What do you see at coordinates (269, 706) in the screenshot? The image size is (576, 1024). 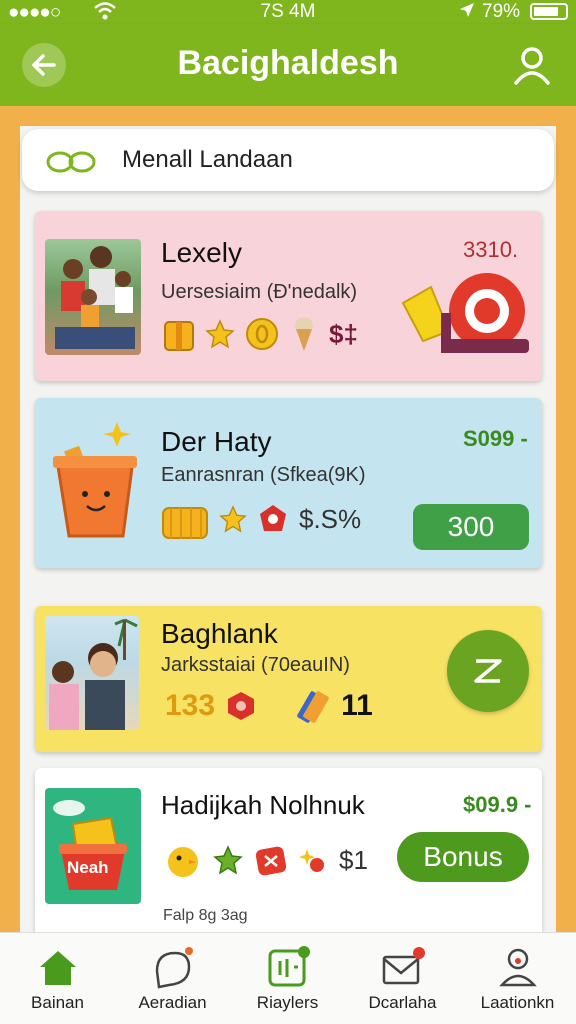 I see `reward-icons: 133 11` at bounding box center [269, 706].